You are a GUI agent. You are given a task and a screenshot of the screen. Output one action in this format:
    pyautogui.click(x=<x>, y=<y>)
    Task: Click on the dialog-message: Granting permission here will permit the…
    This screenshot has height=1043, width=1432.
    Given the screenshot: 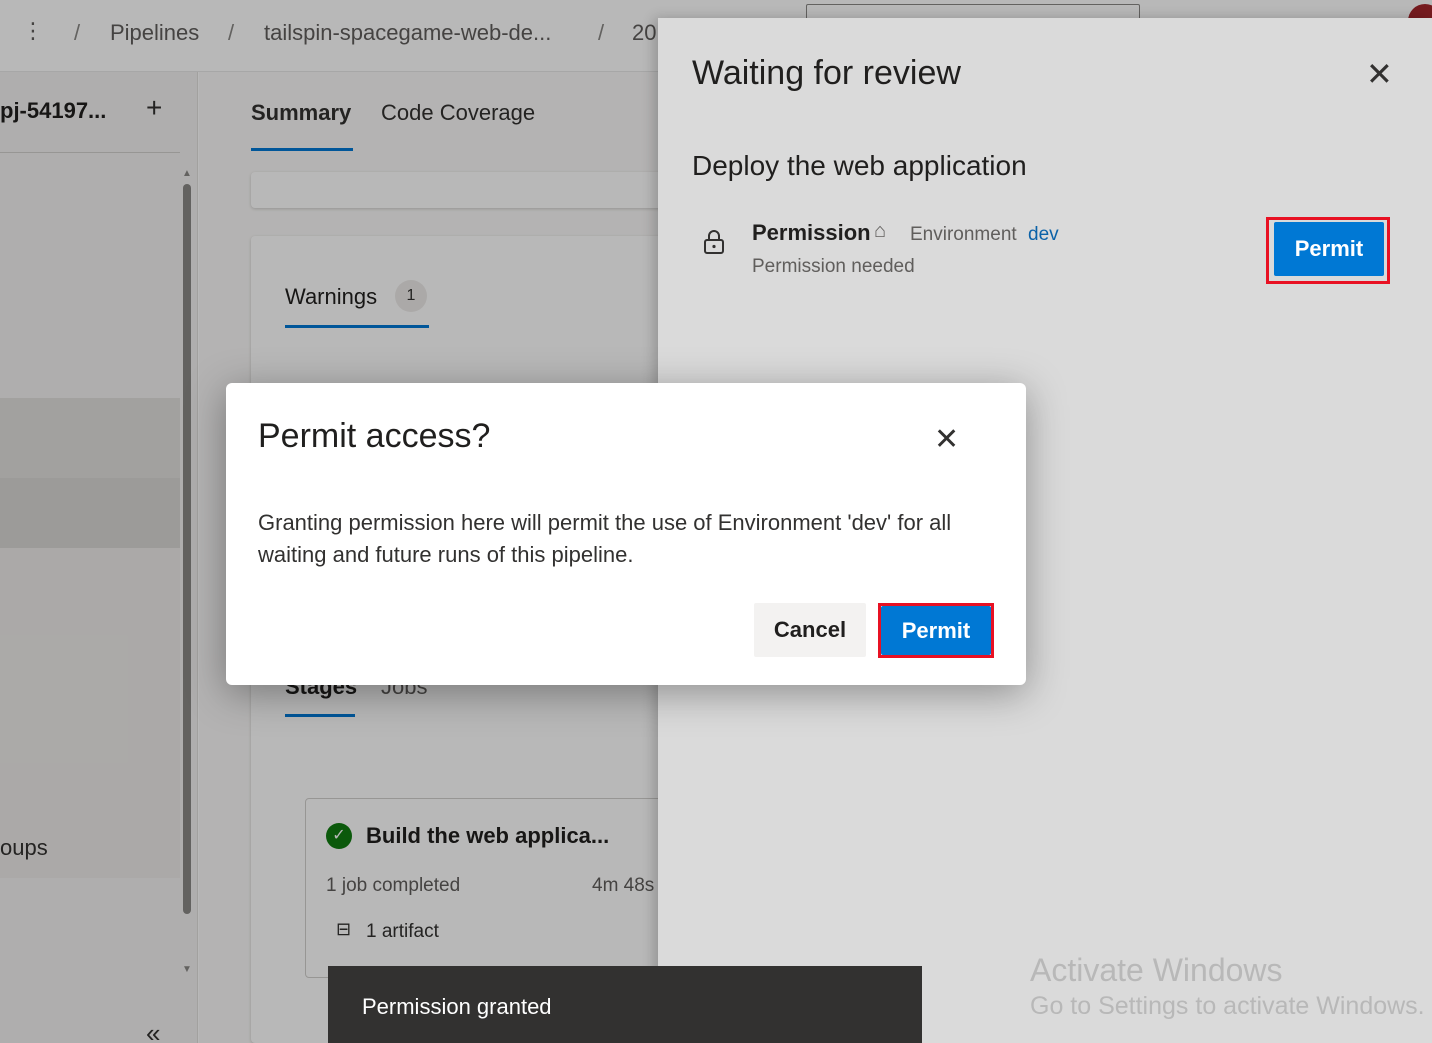 What is the action you would take?
    pyautogui.click(x=605, y=538)
    